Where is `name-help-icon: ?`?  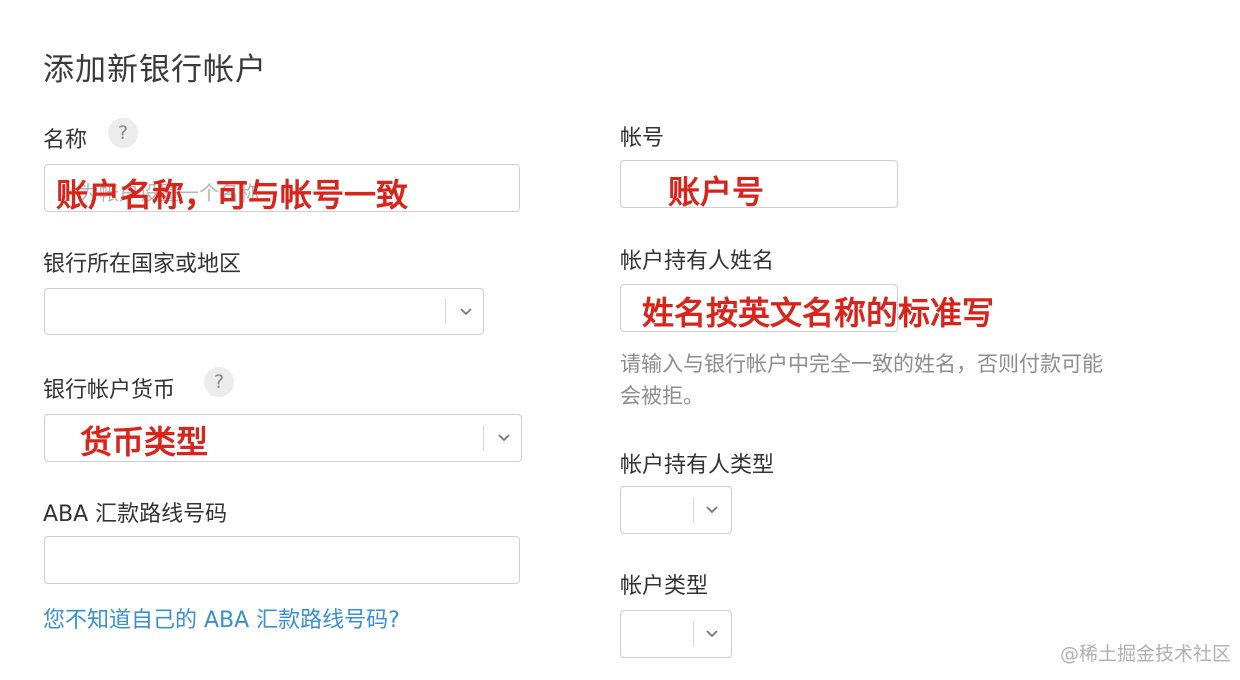 name-help-icon: ? is located at coordinates (123, 133).